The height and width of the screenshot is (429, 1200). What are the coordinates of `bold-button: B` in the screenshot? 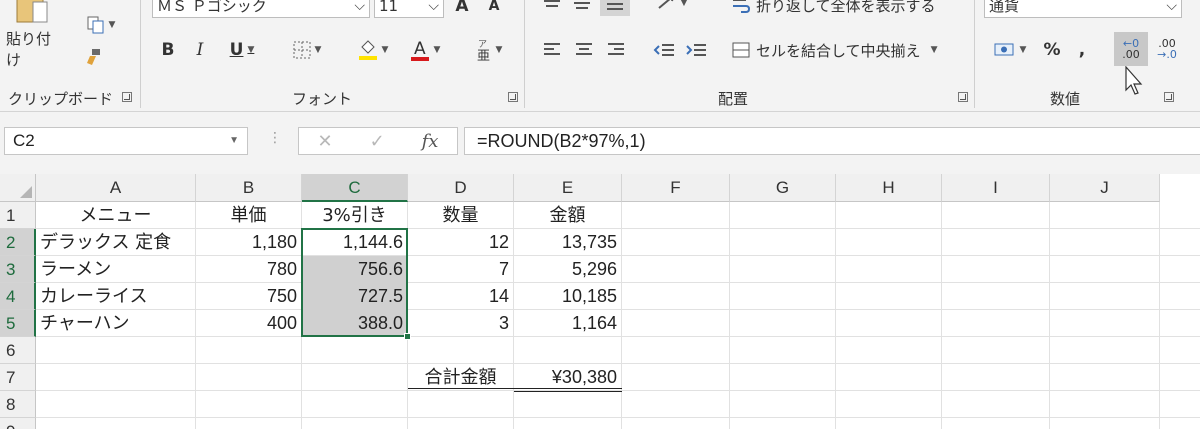 It's located at (168, 50).